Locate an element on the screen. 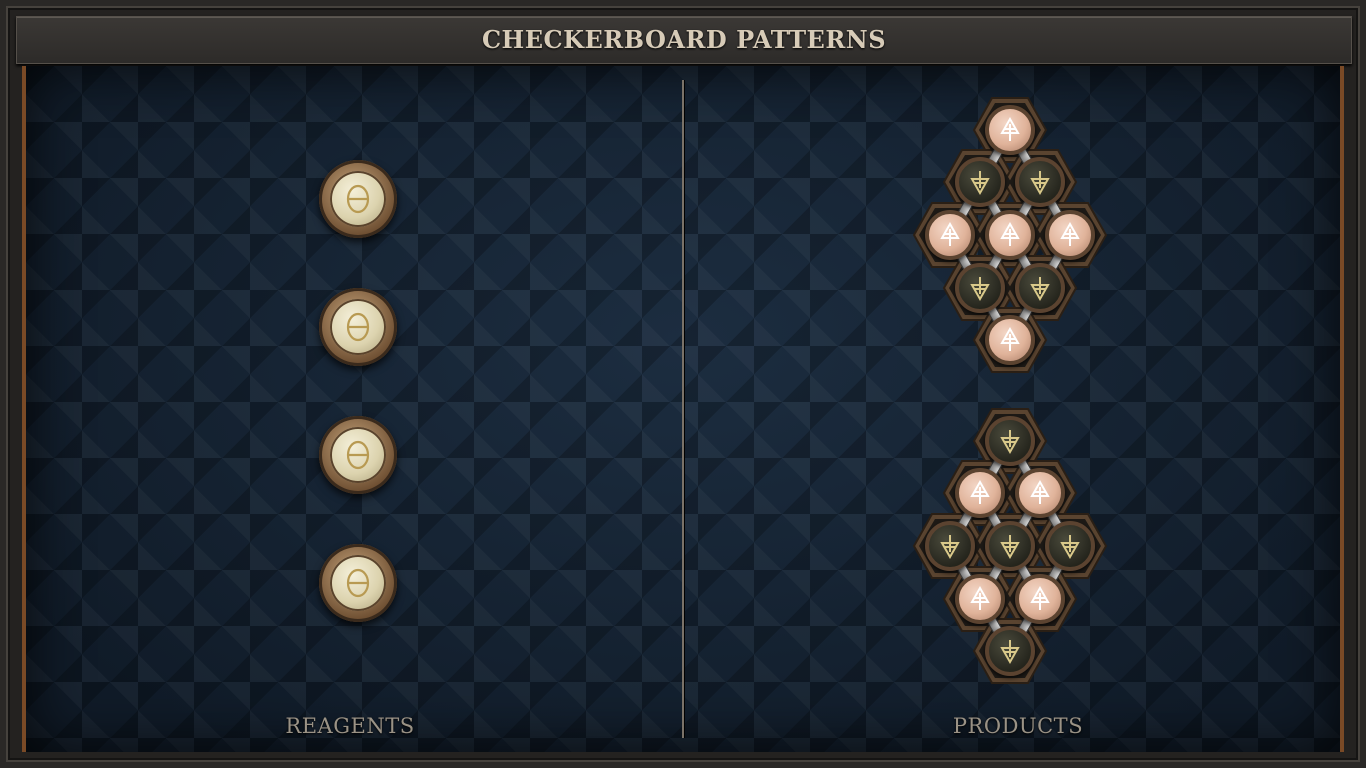 The height and width of the screenshot is (768, 1366). title-bar: CHECKERBOARD PATTERNS is located at coordinates (684, 40).